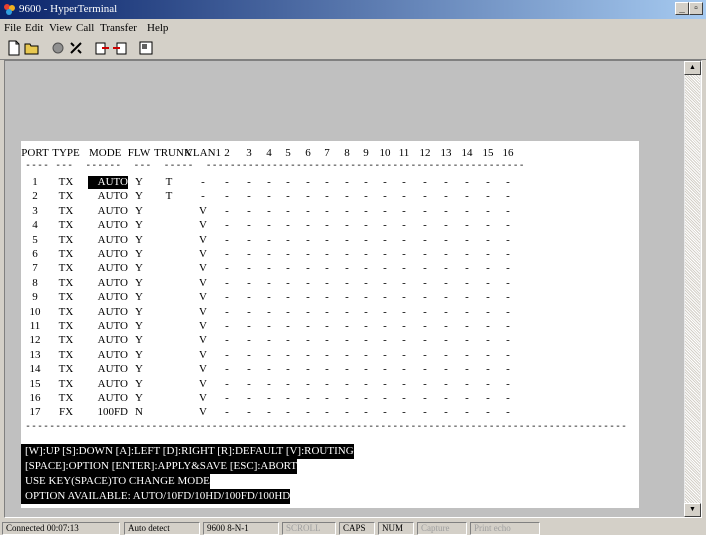 The width and height of the screenshot is (706, 535). Describe the element at coordinates (146, 48) in the screenshot. I see `properties-icon` at that location.